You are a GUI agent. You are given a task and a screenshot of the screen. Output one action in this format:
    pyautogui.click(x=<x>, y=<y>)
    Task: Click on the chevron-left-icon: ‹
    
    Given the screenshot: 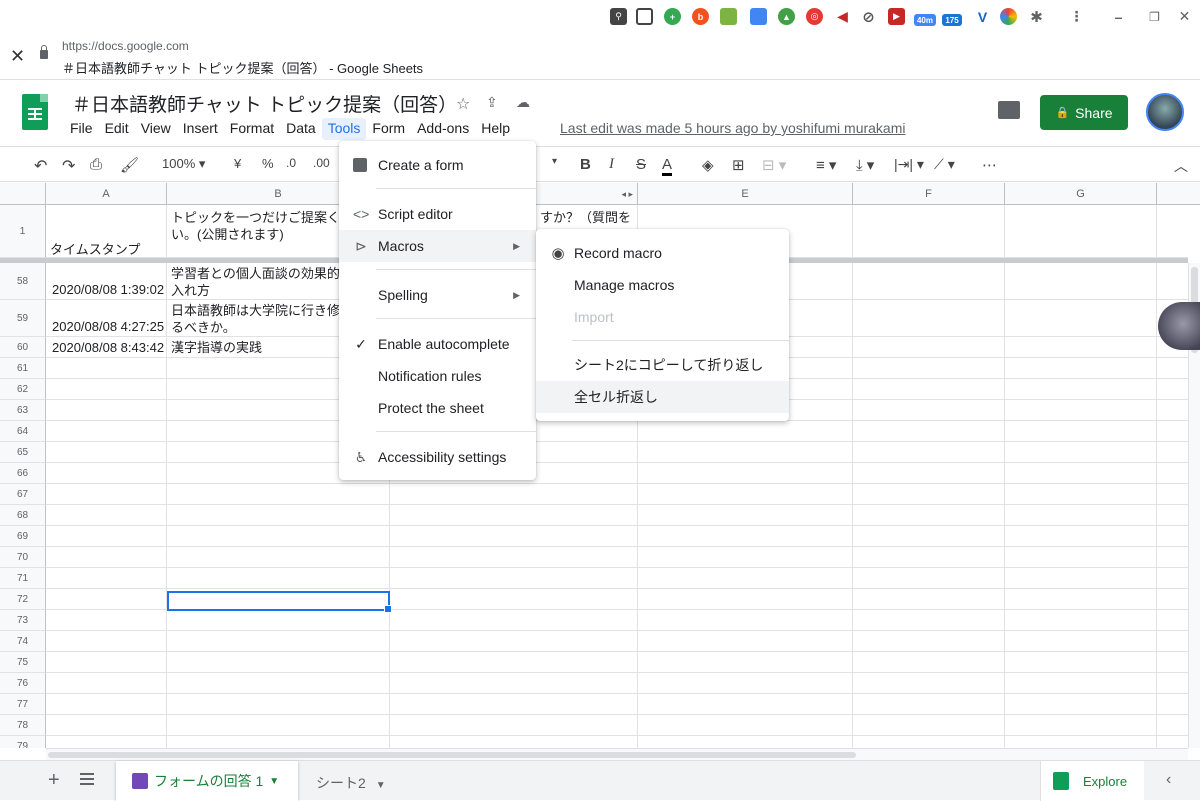 What is the action you would take?
    pyautogui.click(x=1168, y=780)
    